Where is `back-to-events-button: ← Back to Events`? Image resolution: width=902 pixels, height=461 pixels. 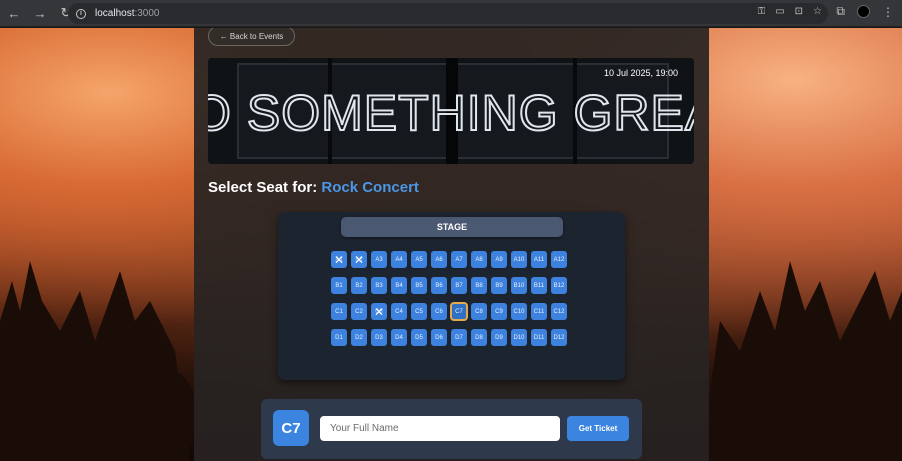
back-to-events-button: ← Back to Events is located at coordinates (251, 37).